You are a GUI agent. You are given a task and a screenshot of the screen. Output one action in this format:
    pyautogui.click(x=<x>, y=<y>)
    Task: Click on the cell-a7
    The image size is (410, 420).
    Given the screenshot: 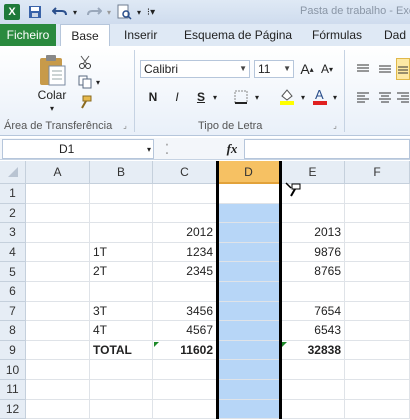 What is the action you would take?
    pyautogui.click(x=58, y=311)
    